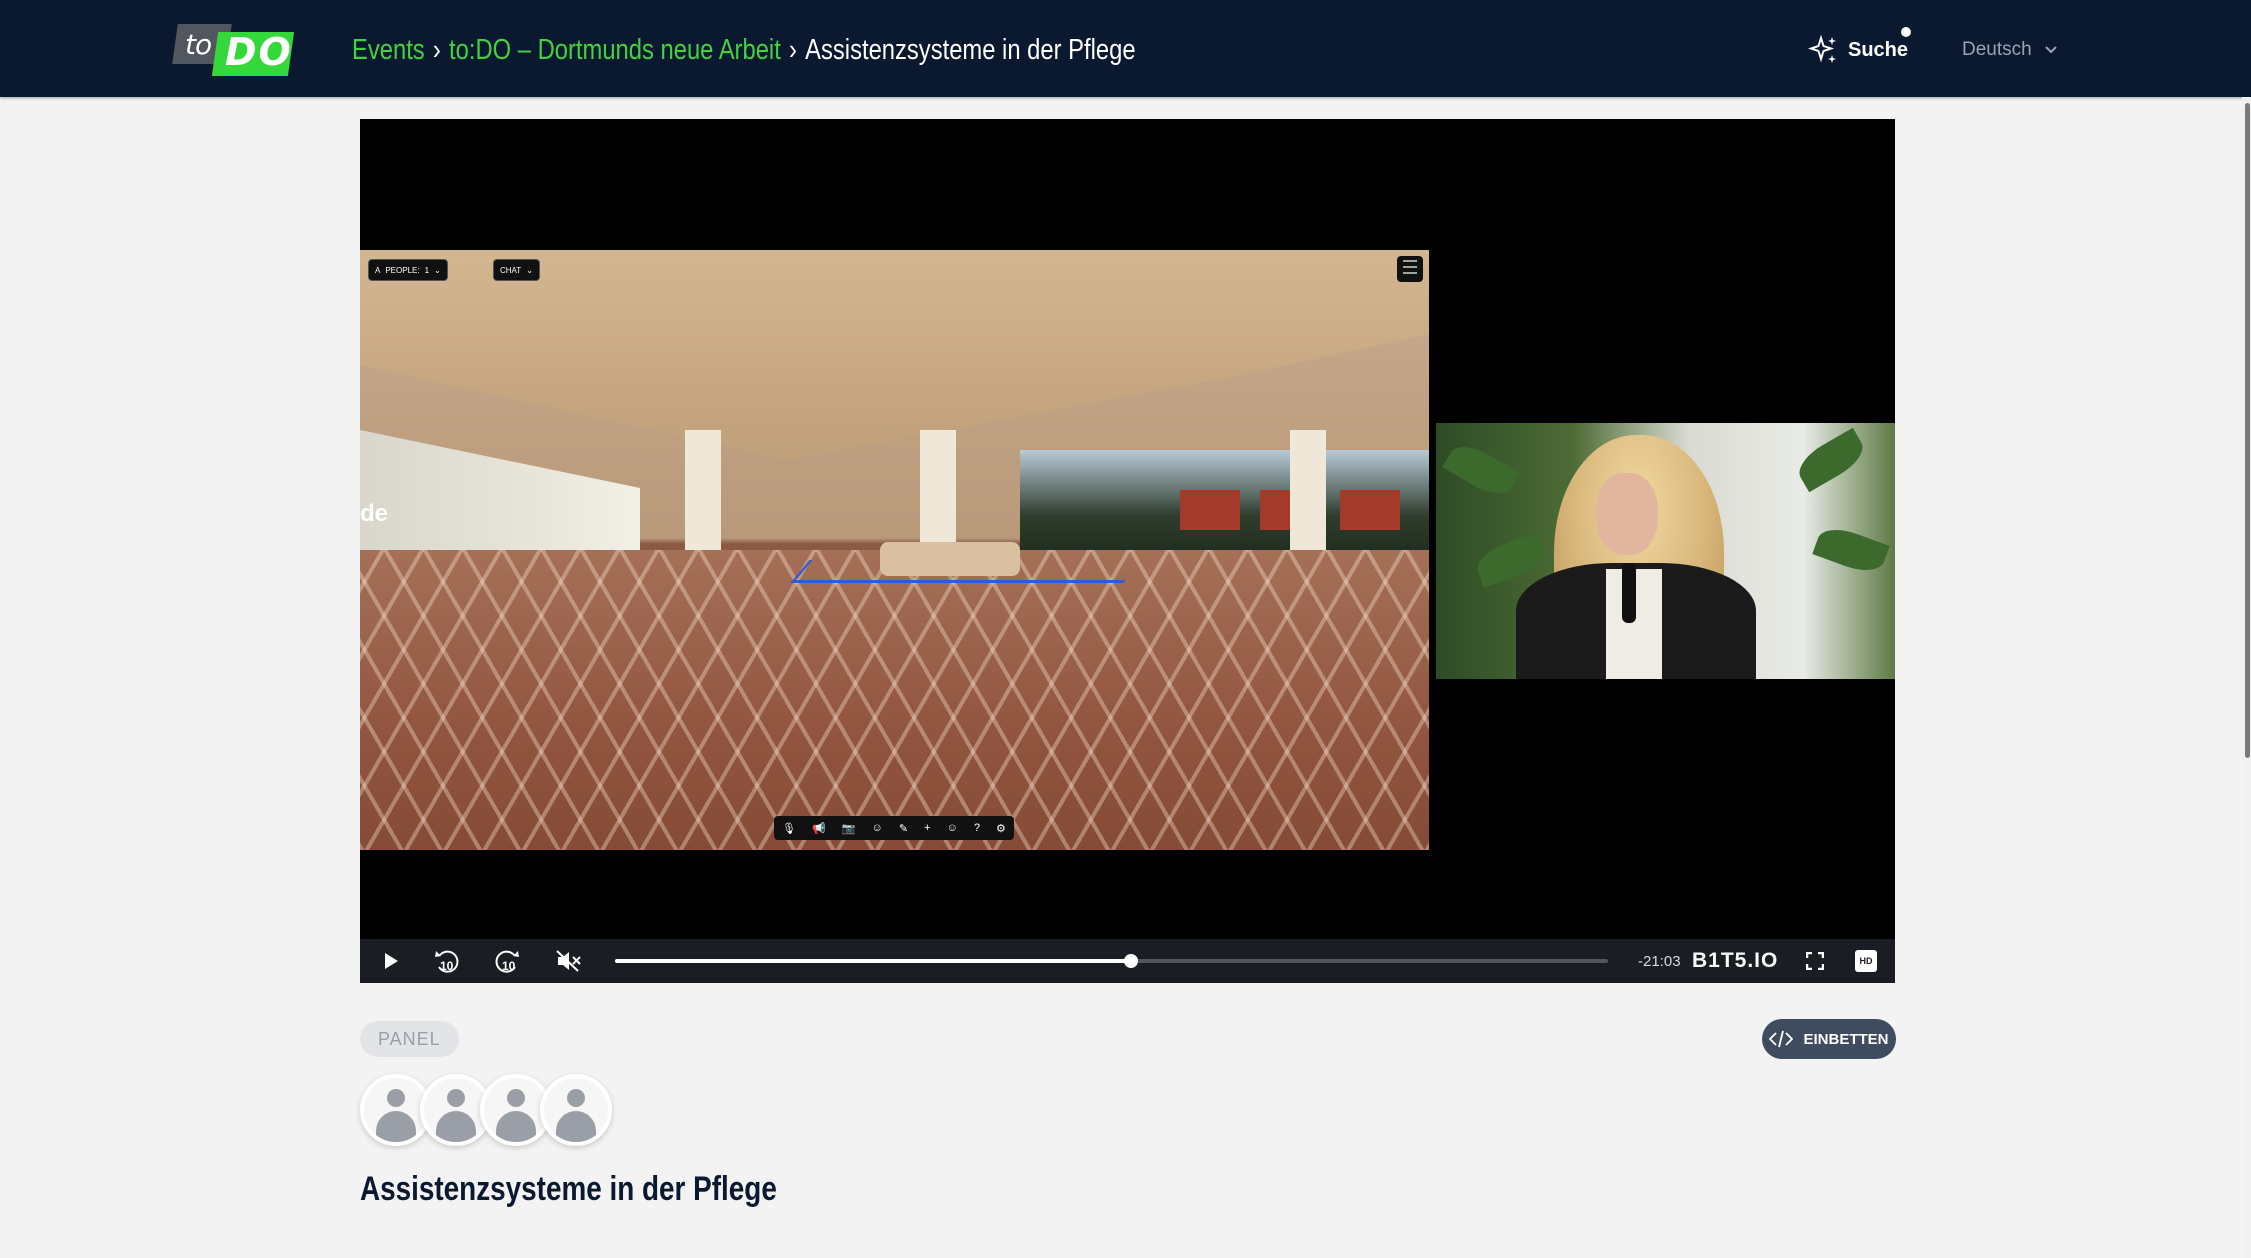 This screenshot has height=1258, width=2251. I want to click on breadcrumb-link-events: Events, so click(388, 50).